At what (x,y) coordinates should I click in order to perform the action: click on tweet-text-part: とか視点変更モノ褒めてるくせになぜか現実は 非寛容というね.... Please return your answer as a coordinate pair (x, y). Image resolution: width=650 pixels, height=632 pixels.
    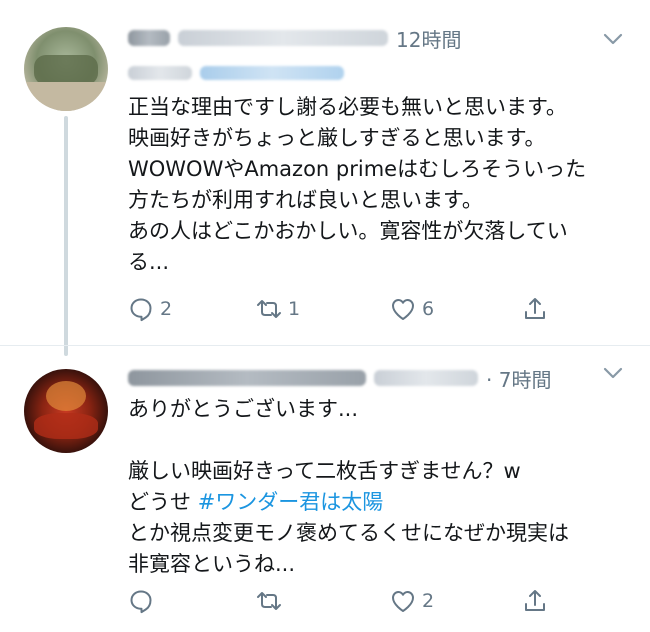
    Looking at the image, I should click on (348, 548).